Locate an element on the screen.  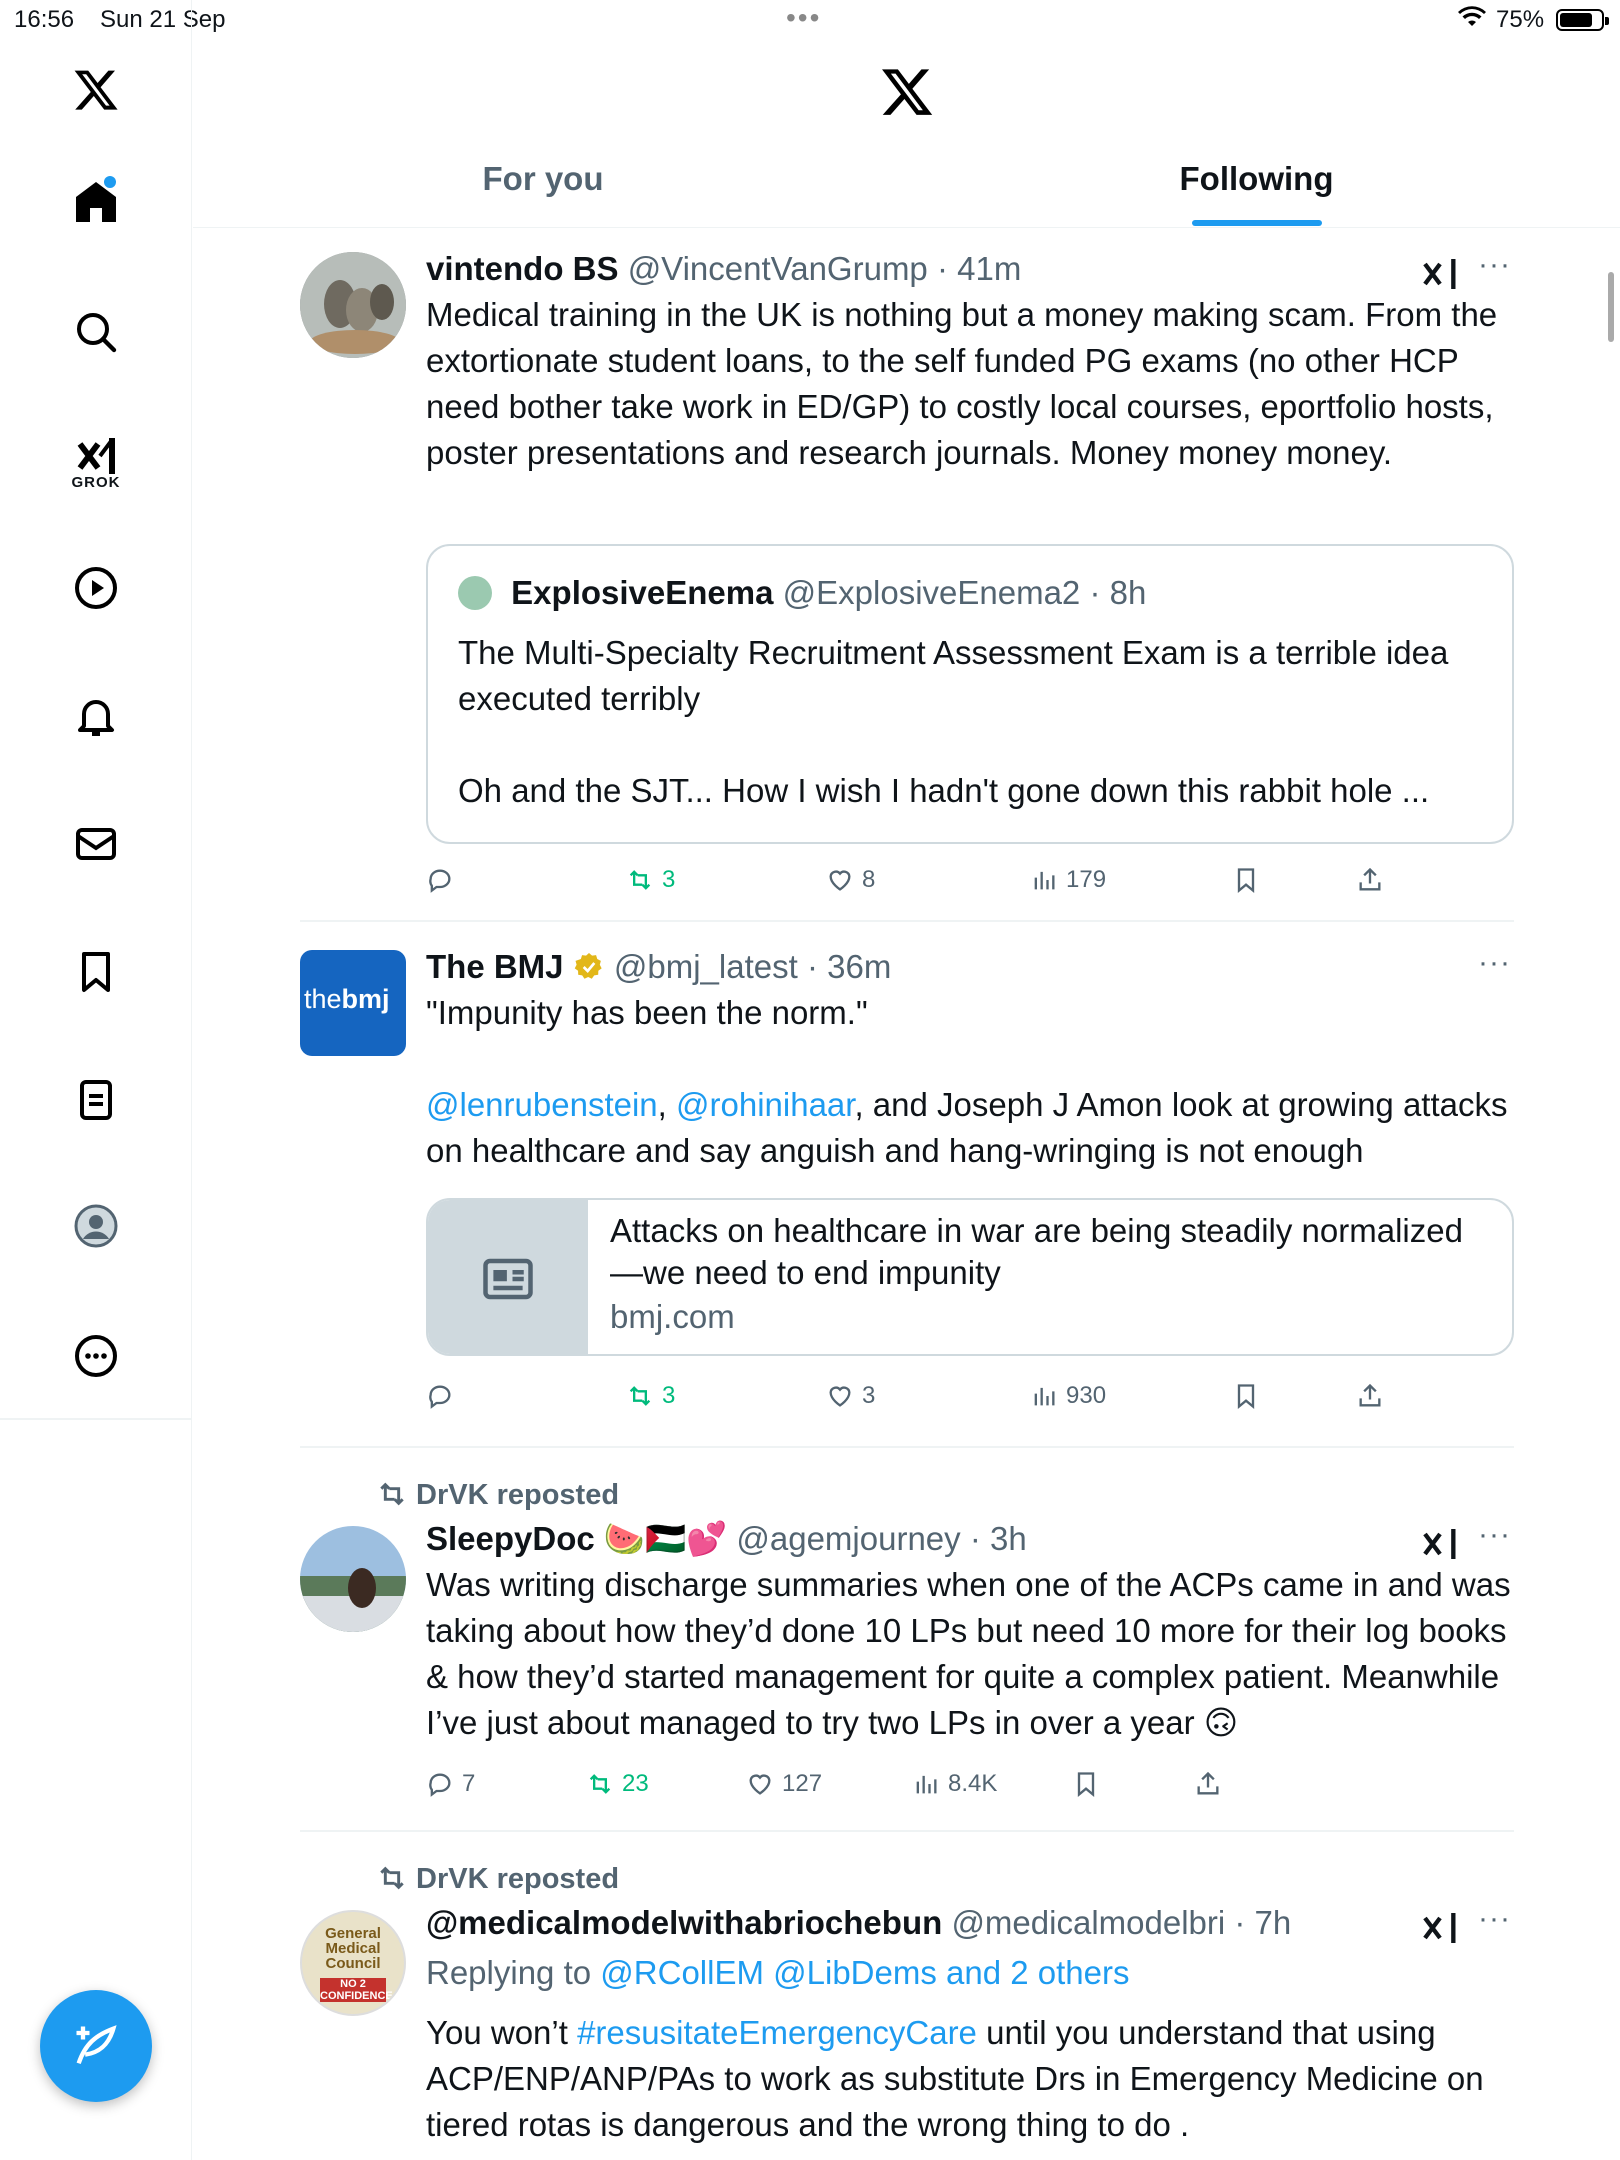
scrollbar is located at coordinates (1611, 307).